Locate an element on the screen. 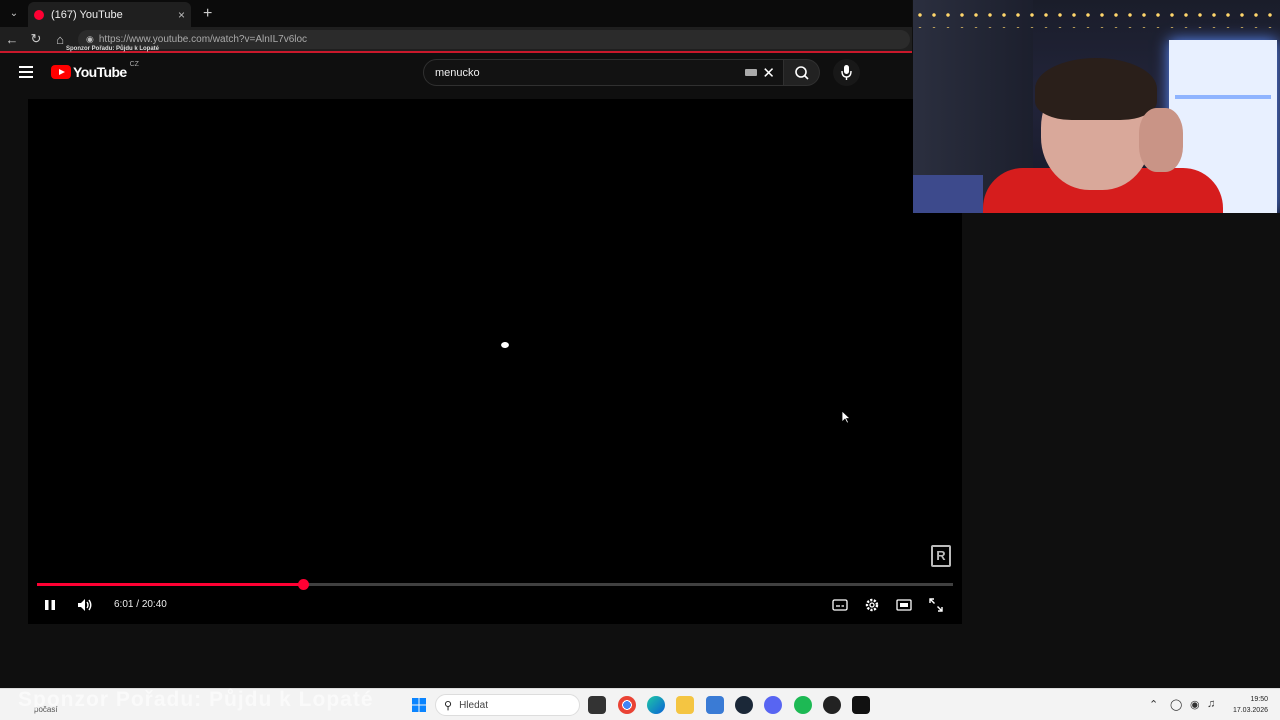  theater-mode-button is located at coordinates (904, 605).